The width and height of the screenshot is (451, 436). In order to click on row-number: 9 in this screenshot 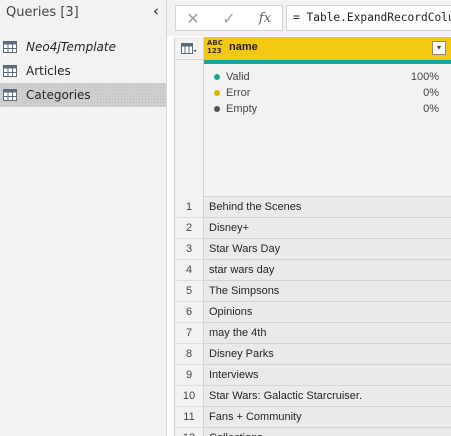, I will do `click(189, 375)`.